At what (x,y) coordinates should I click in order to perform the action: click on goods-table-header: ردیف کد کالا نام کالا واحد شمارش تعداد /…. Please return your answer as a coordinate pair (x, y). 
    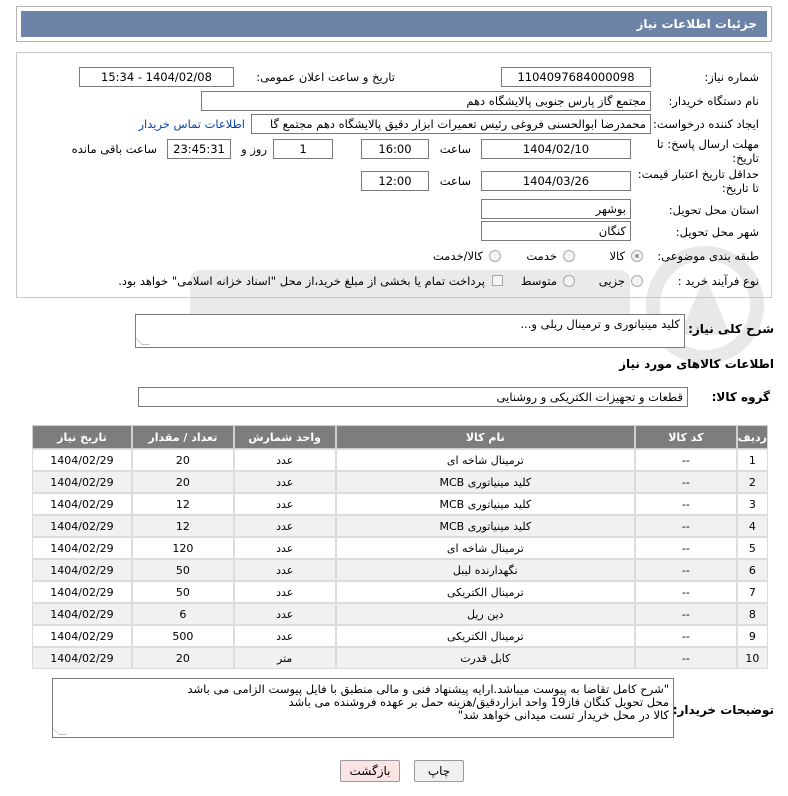
    Looking at the image, I should click on (400, 437).